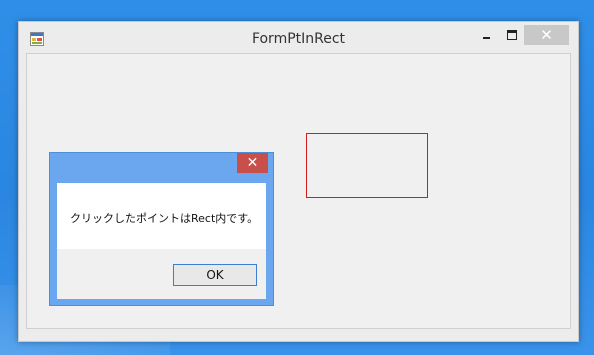 This screenshot has width=594, height=355. I want to click on message-text: クリックしたポイントはRect内です。, so click(164, 218).